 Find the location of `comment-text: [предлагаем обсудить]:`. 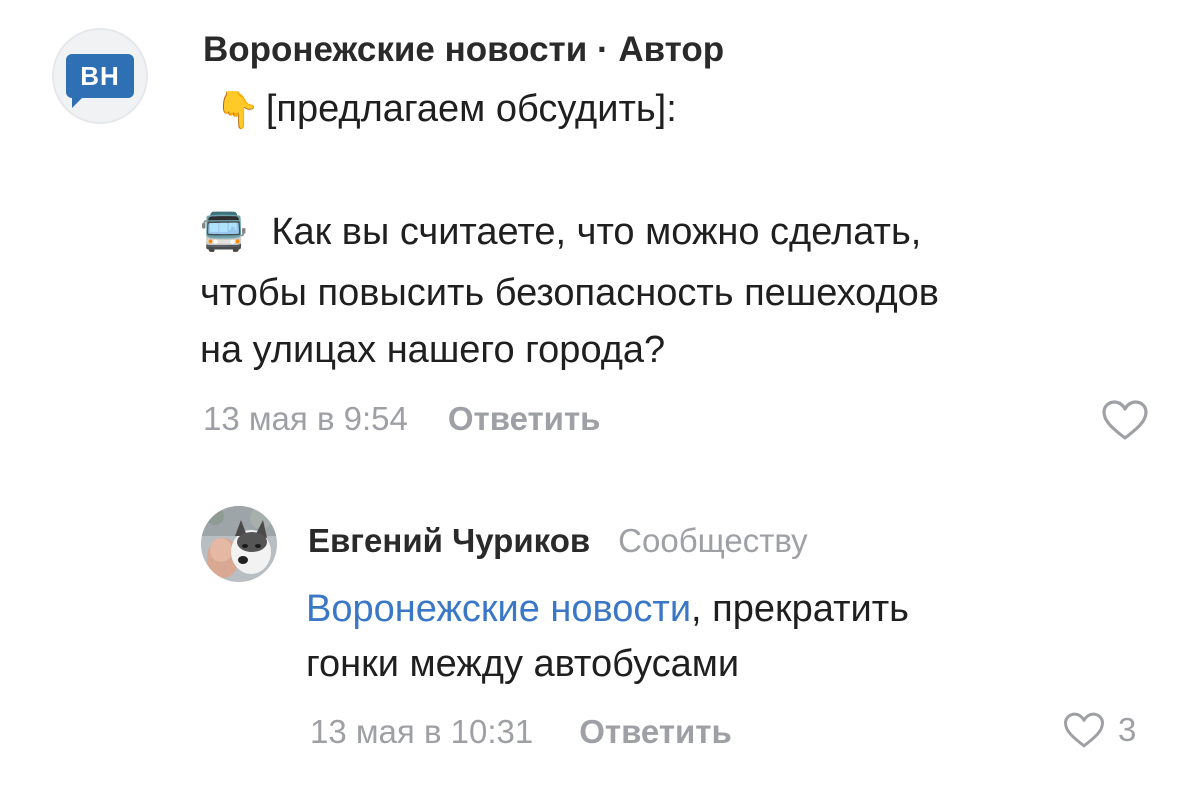

comment-text: [предлагаем обсудить]: is located at coordinates (471, 109).